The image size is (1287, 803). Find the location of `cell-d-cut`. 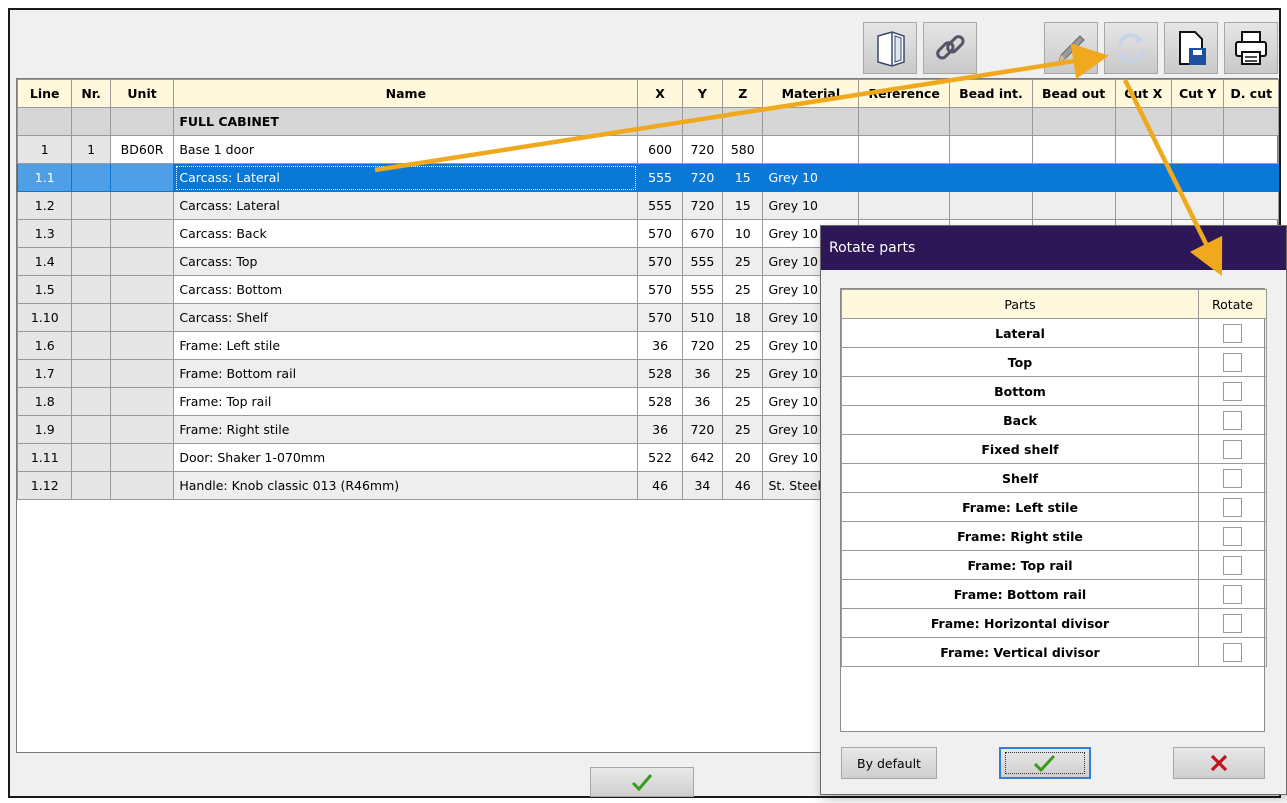

cell-d-cut is located at coordinates (1251, 177).